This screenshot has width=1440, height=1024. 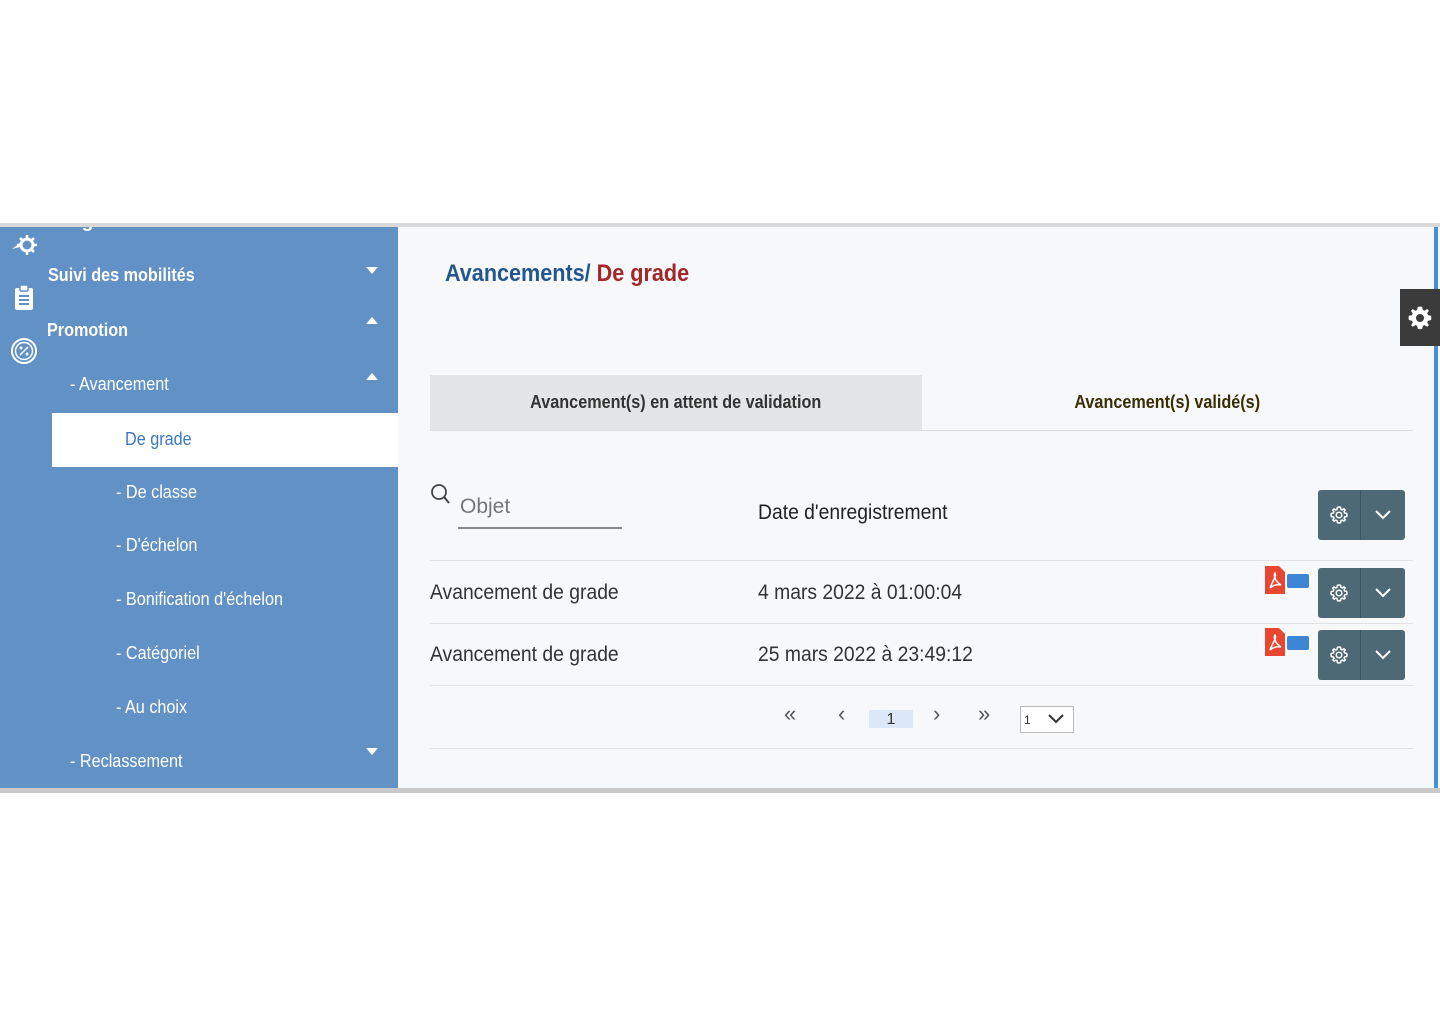 What do you see at coordinates (119, 384) in the screenshot?
I see `sidebar-item-avancement: - Avancement` at bounding box center [119, 384].